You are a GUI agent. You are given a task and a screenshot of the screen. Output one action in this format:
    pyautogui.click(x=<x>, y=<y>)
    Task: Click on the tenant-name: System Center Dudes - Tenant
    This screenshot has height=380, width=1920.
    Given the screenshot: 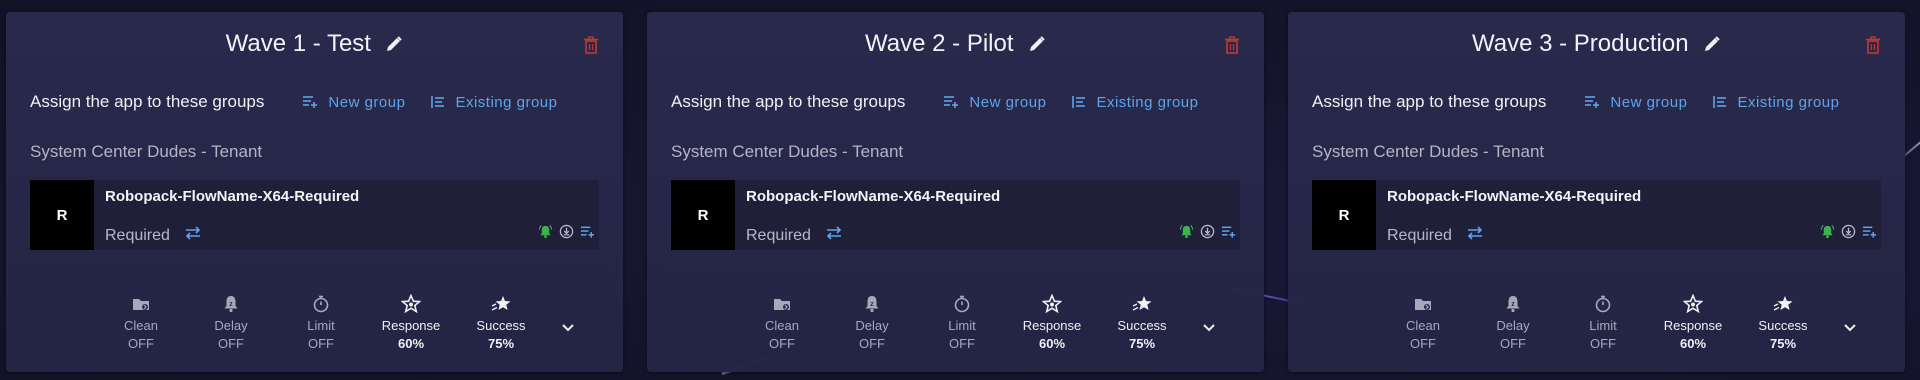 What is the action you would take?
    pyautogui.click(x=1428, y=151)
    